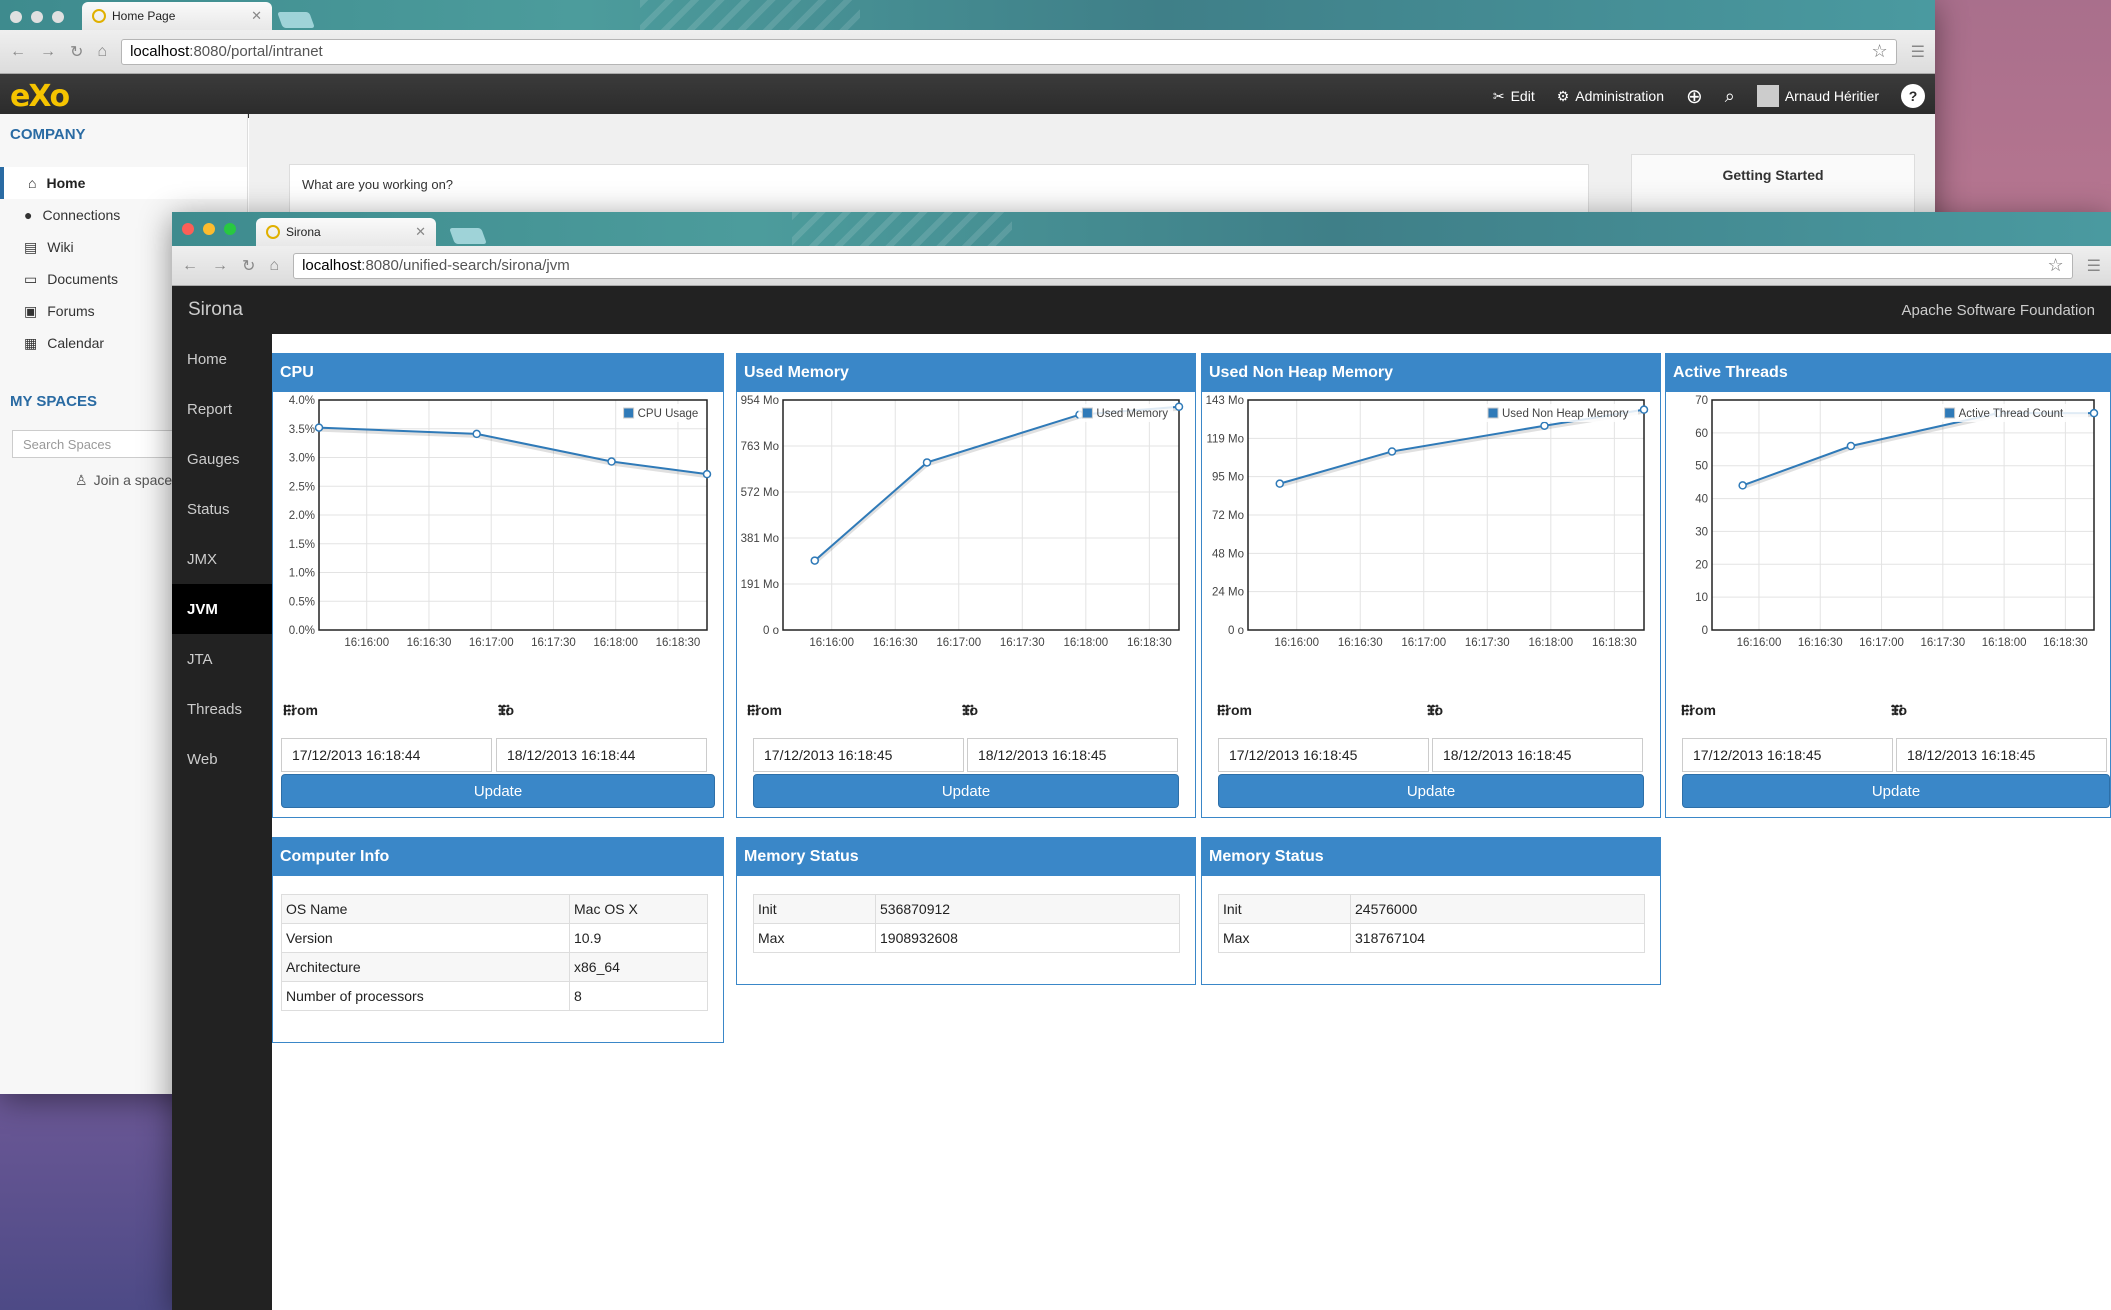 The height and width of the screenshot is (1310, 2111). I want to click on series-shadow, so click(513, 453).